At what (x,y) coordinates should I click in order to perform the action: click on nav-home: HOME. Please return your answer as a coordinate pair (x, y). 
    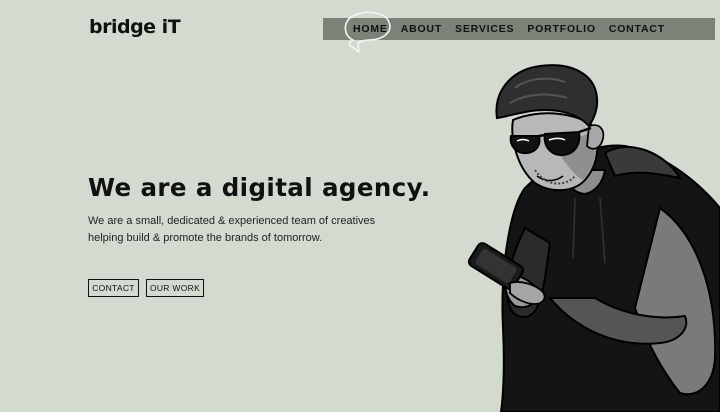
    Looking at the image, I should click on (370, 29).